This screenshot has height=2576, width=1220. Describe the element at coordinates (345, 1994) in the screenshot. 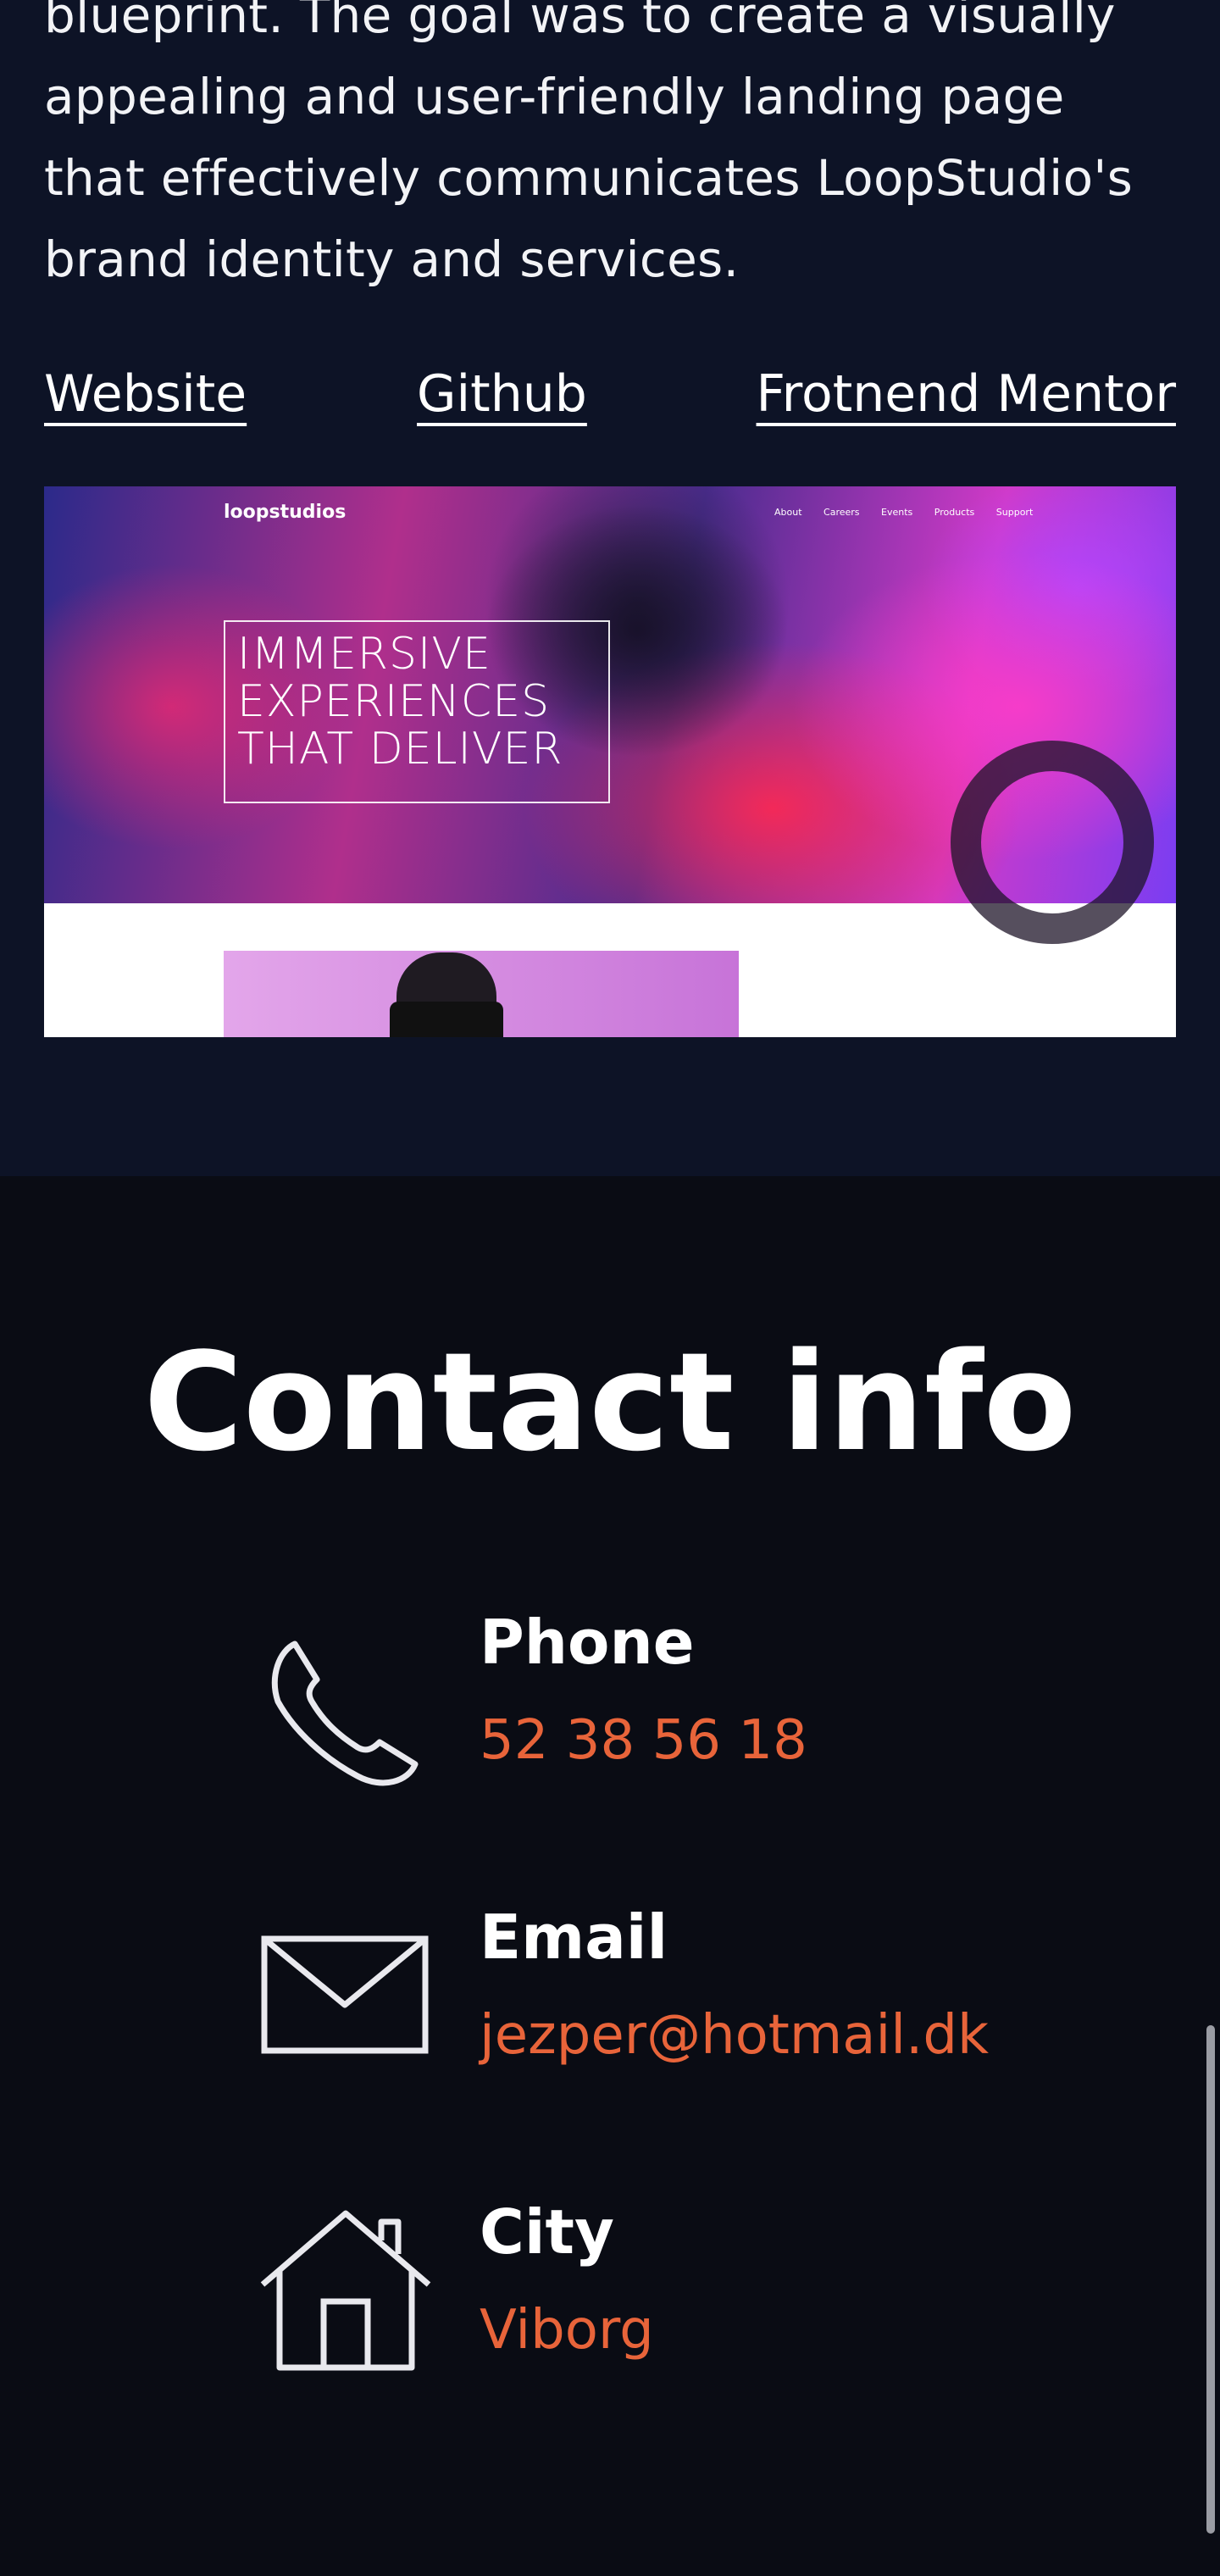

I see `envelope-icon` at that location.